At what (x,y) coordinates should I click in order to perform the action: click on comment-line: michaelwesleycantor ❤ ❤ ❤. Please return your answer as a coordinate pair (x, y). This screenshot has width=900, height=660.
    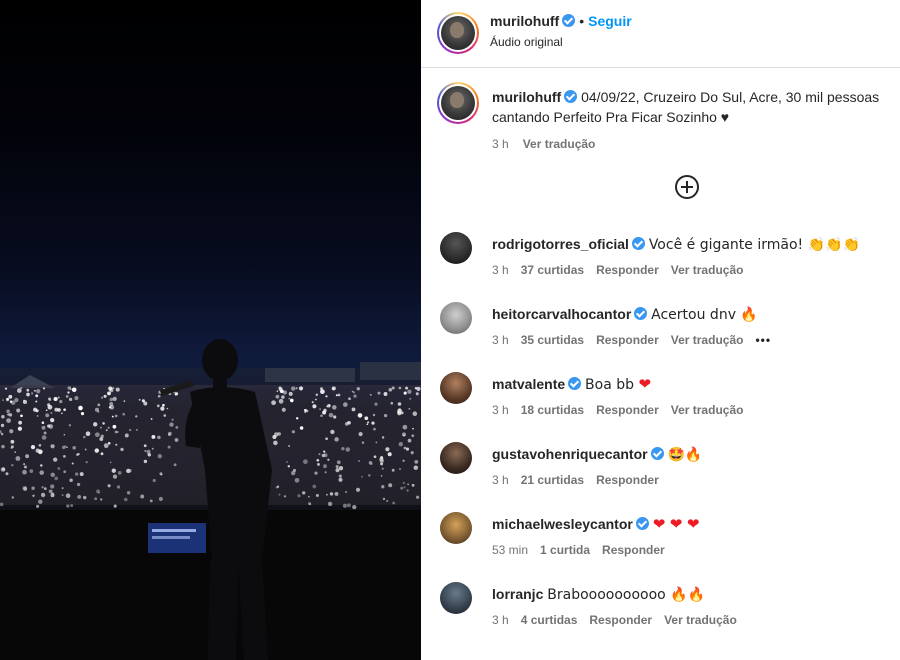
    Looking at the image, I should click on (692, 524).